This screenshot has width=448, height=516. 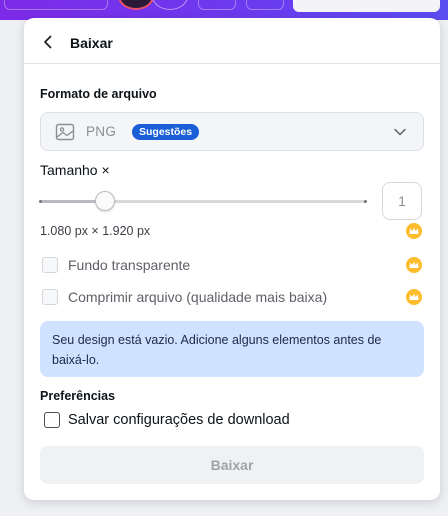 What do you see at coordinates (365, 201) in the screenshot?
I see `slider-max-dot` at bounding box center [365, 201].